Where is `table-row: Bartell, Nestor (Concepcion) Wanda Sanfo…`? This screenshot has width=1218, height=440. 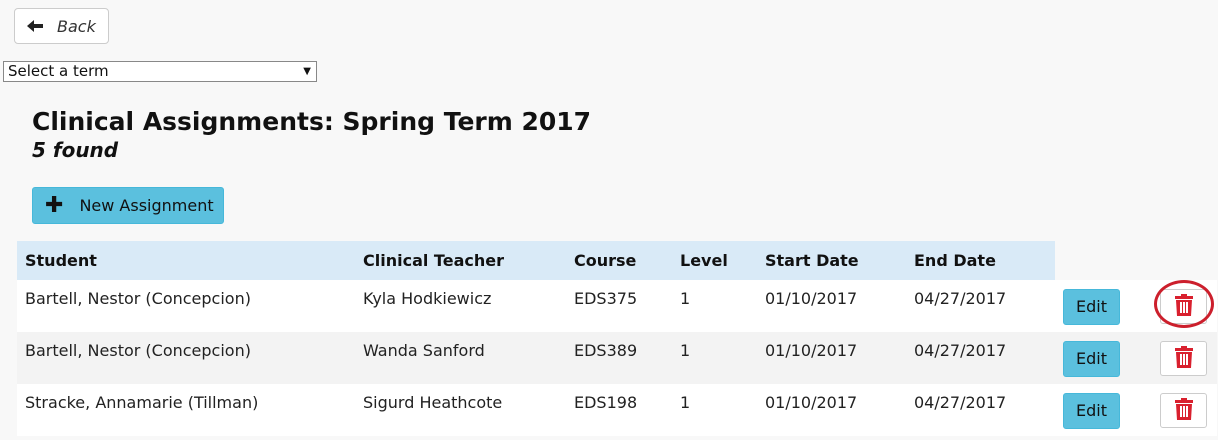 table-row: Bartell, Nestor (Concepcion) Wanda Sanfo… is located at coordinates (617, 358).